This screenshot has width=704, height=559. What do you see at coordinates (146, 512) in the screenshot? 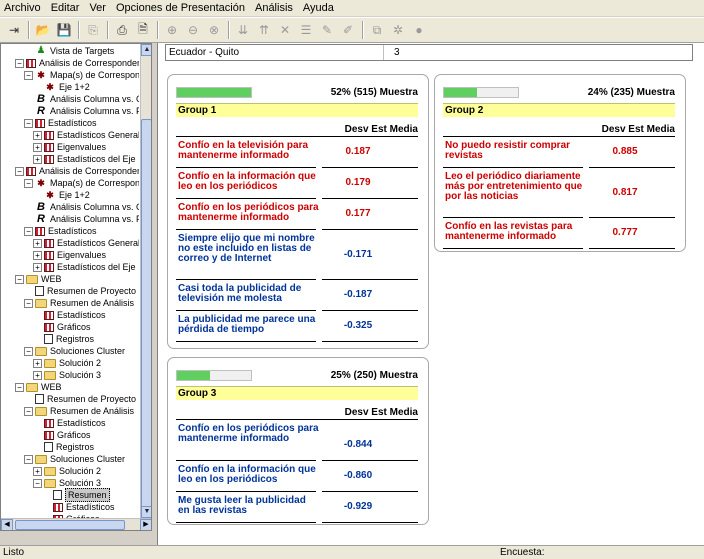
I see `scroll-down-icon: ▼` at bounding box center [146, 512].